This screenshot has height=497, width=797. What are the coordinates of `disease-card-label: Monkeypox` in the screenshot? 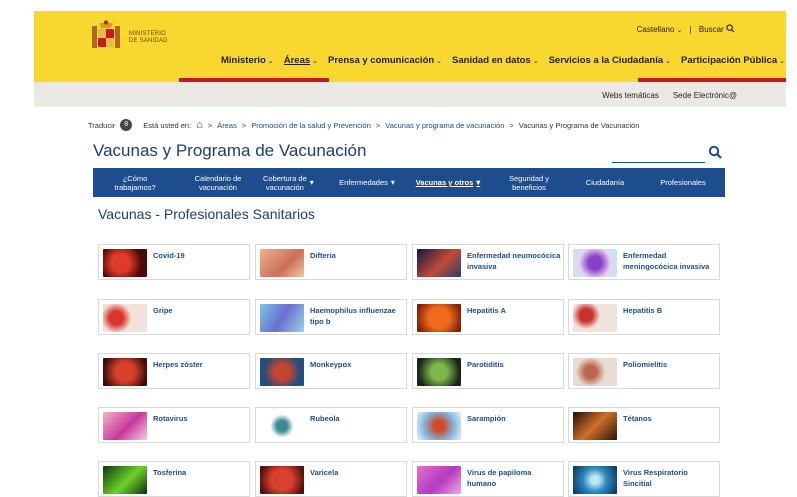 It's located at (331, 364).